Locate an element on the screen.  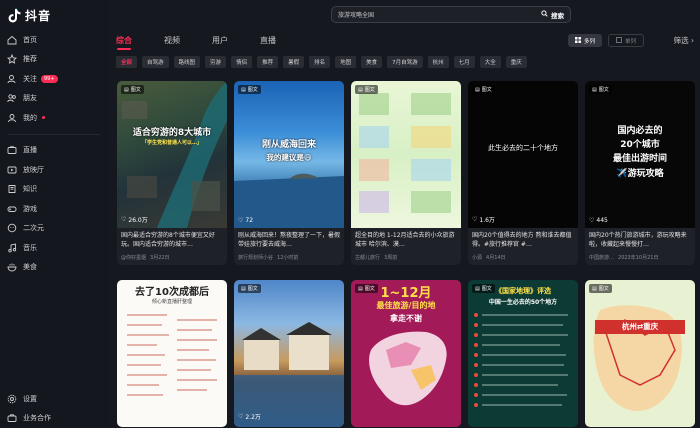
filter-button: 筛选 › is located at coordinates (684, 40).